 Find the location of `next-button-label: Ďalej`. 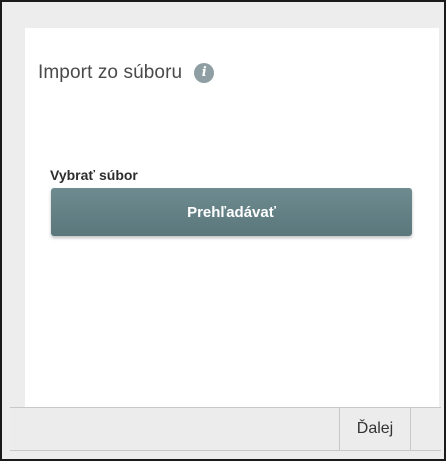

next-button-label: Ďalej is located at coordinates (375, 428).